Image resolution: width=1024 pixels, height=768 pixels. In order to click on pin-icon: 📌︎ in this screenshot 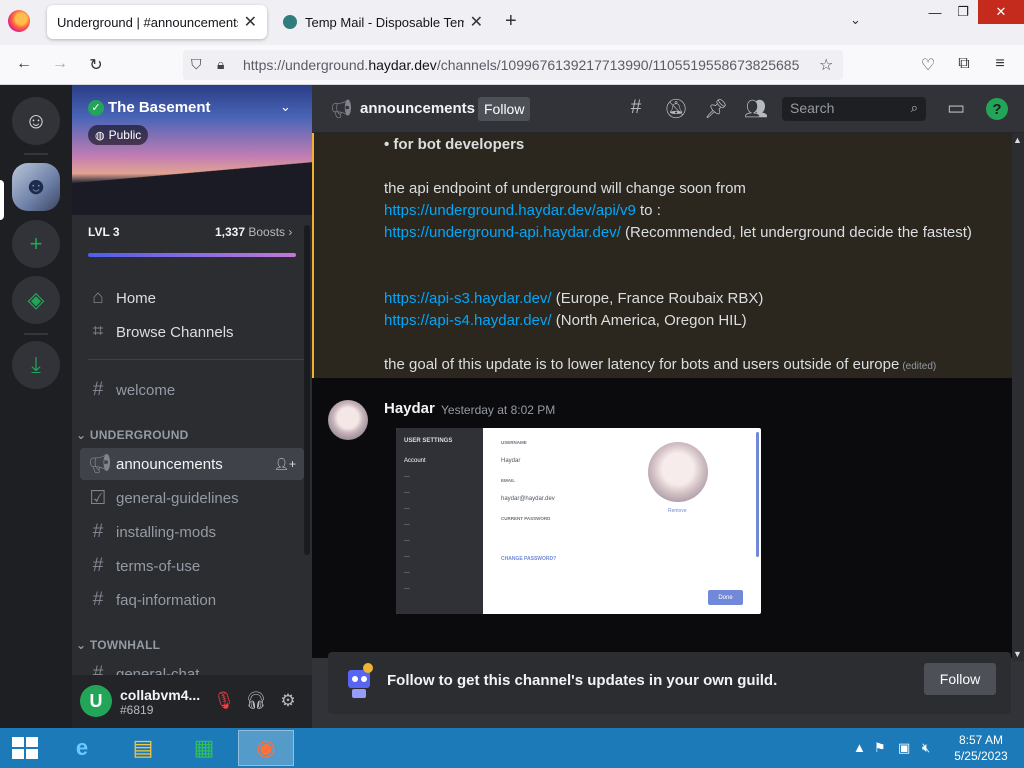, I will do `click(716, 109)`.